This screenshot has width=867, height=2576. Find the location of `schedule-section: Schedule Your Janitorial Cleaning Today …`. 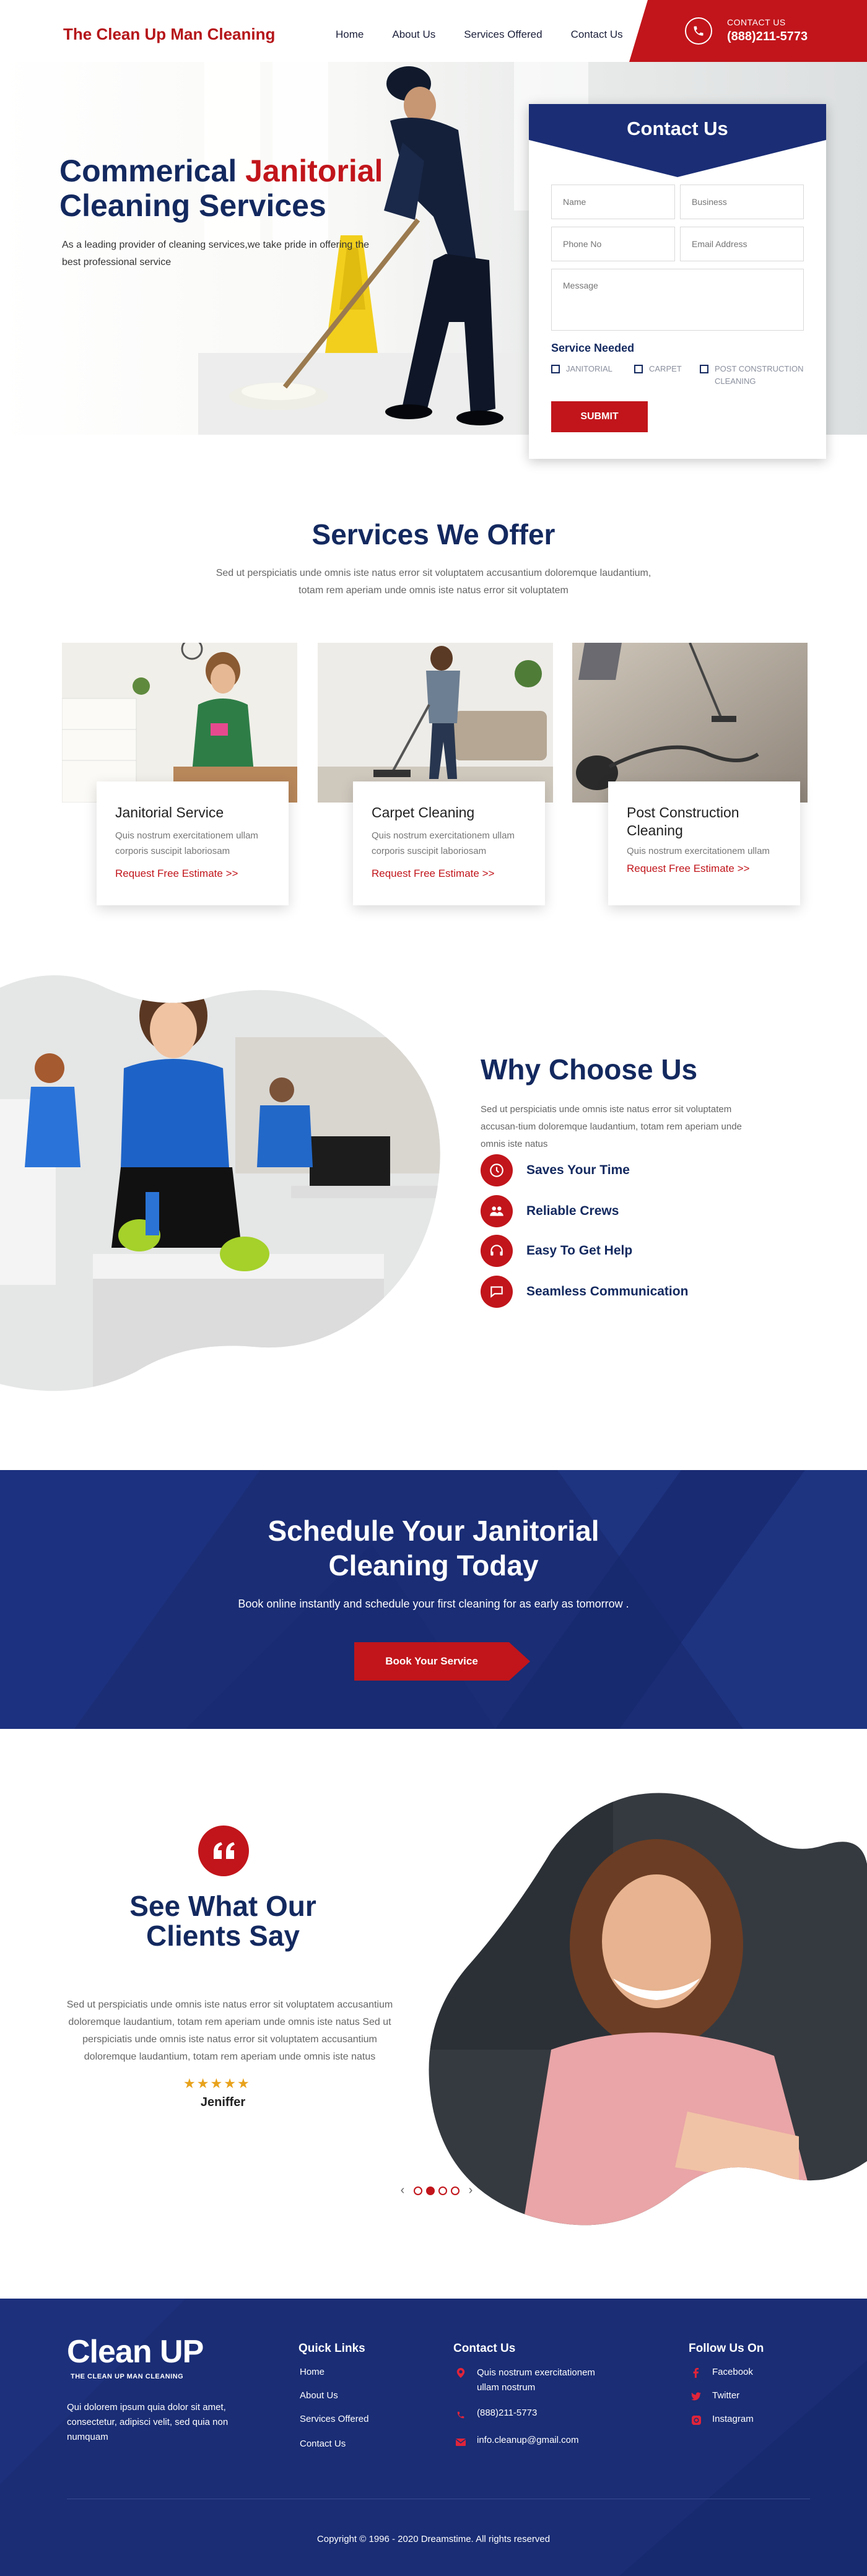

schedule-section: Schedule Your Janitorial Cleaning Today … is located at coordinates (434, 1599).